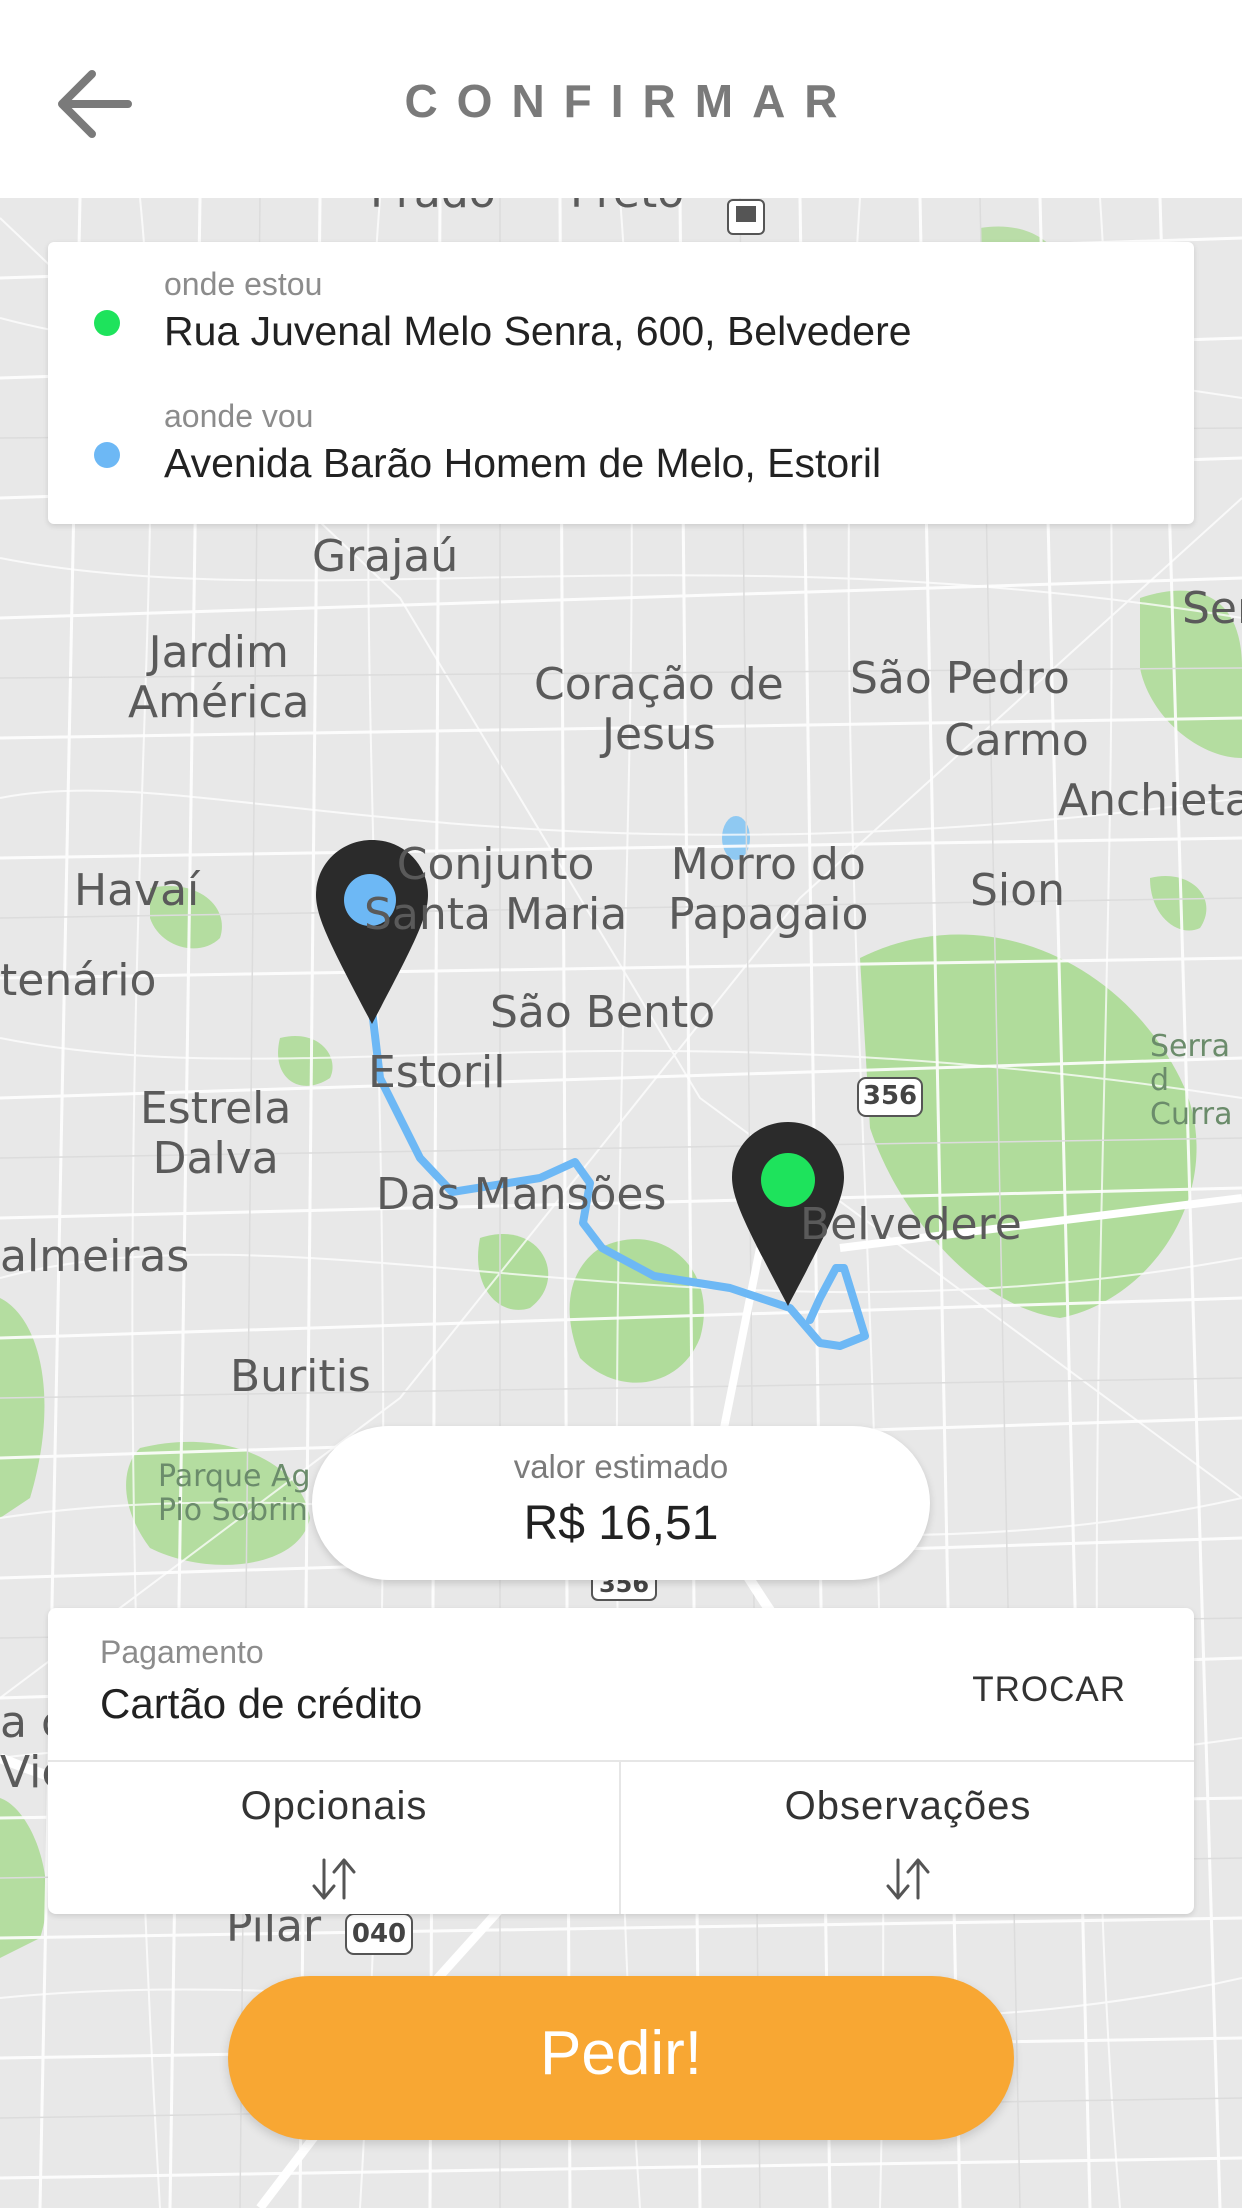 This screenshot has height=2208, width=1242. I want to click on estimated-price-pill: valor estimado R$ 16,51, so click(621, 1503).